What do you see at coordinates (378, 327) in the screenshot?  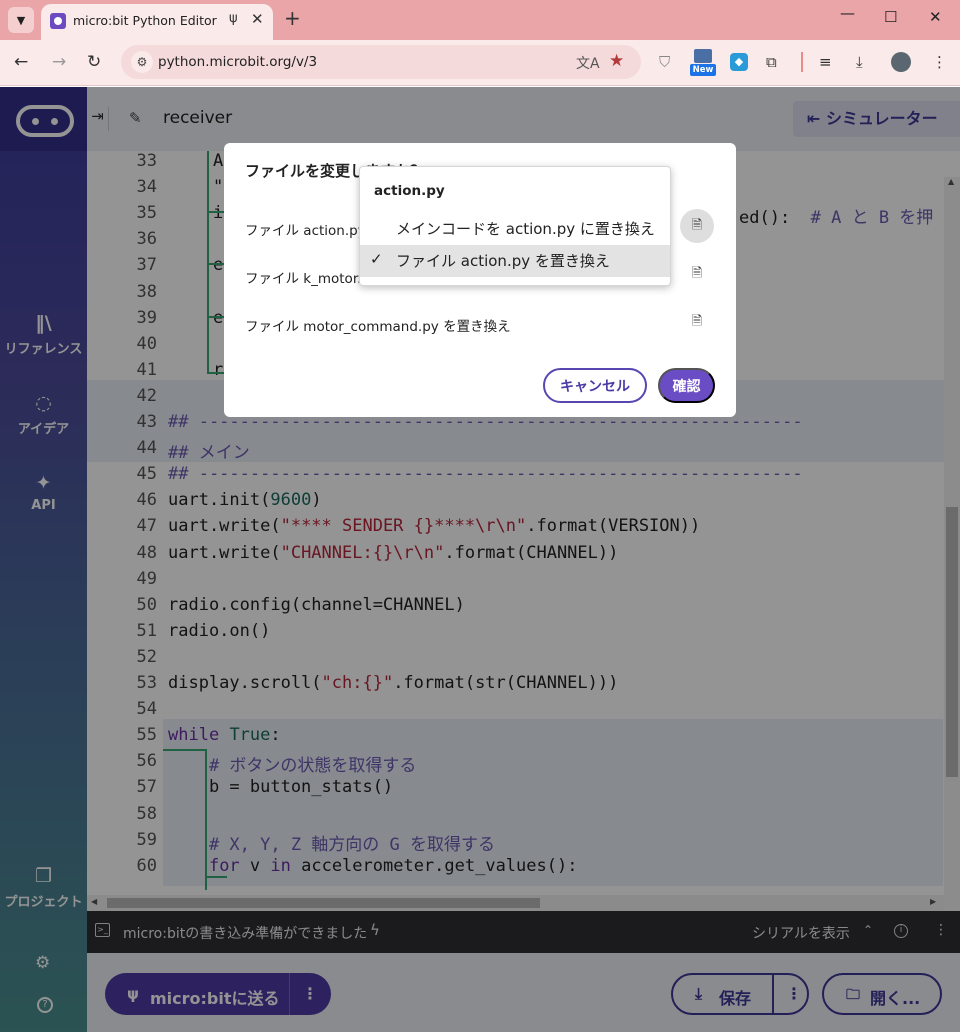 I see `dialog-option-motor-command: ファイル motor_command.py を置き換え` at bounding box center [378, 327].